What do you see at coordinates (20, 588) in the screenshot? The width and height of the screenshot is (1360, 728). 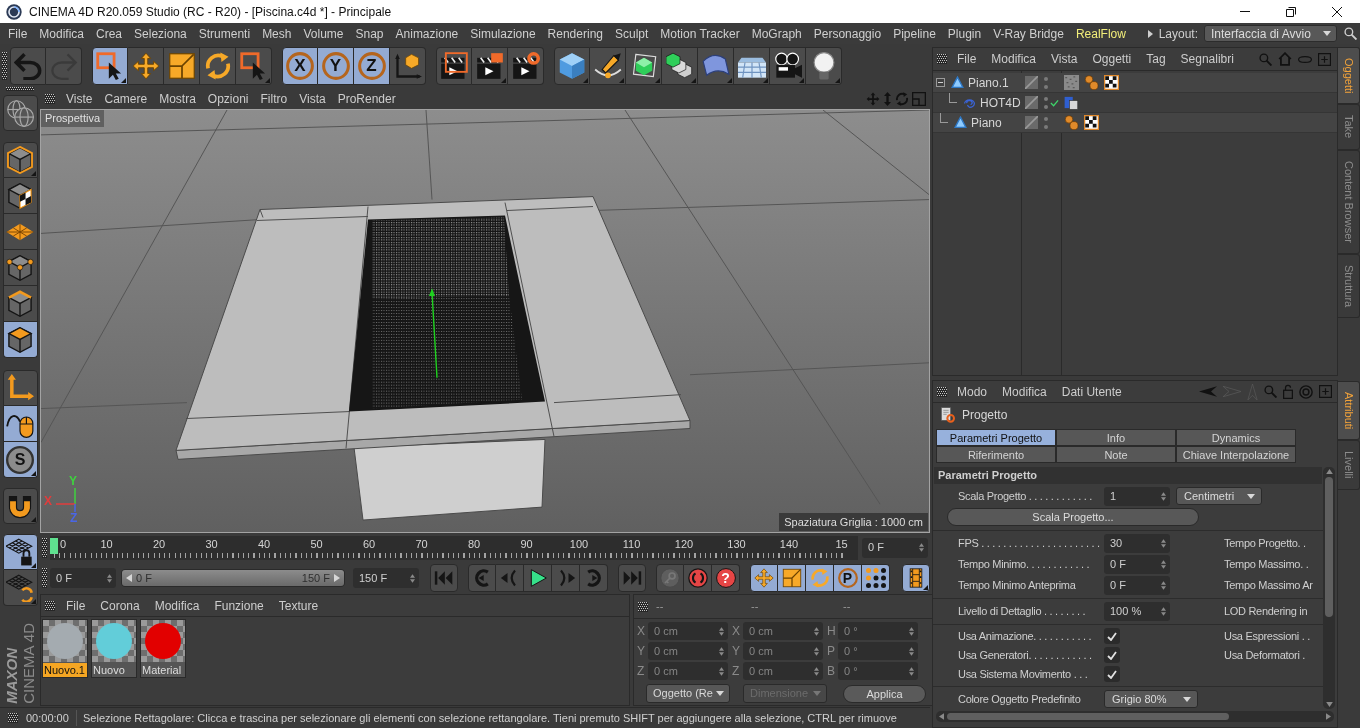 I see `workplane-align-button` at bounding box center [20, 588].